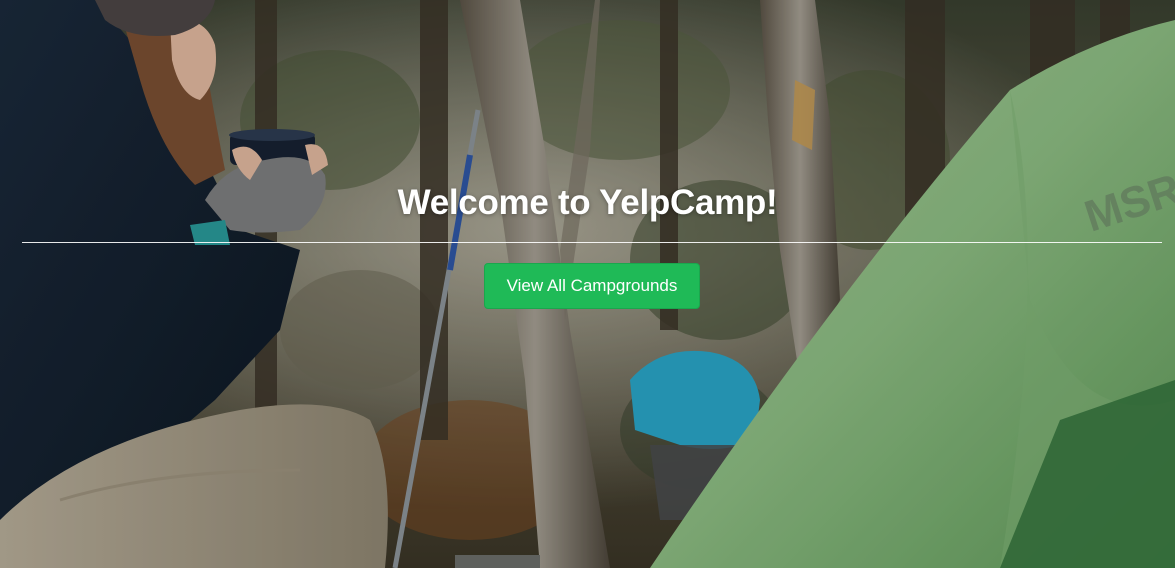 The height and width of the screenshot is (568, 1175). I want to click on page-title: Welcome to YelpCamp!, so click(587, 202).